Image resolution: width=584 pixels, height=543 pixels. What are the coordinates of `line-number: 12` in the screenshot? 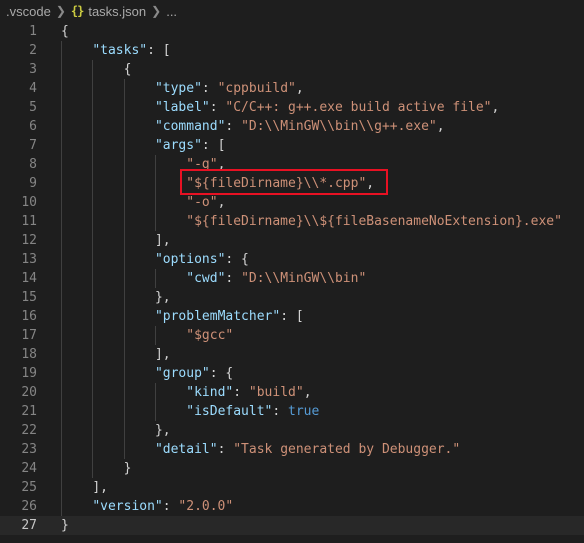 It's located at (29, 240).